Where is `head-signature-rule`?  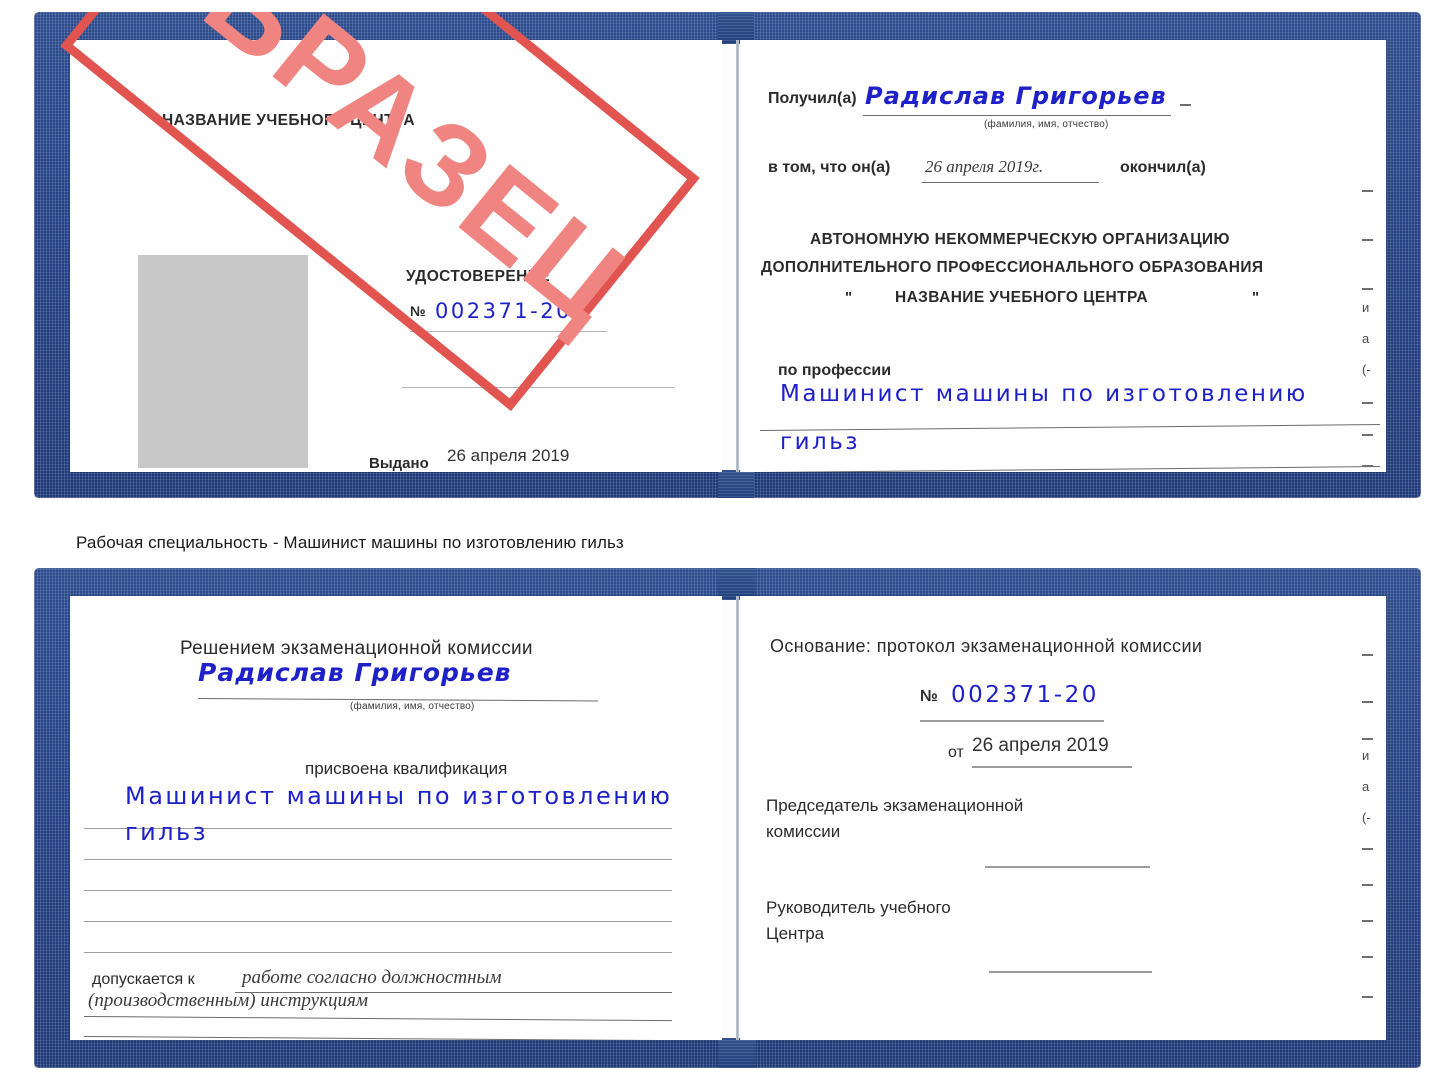
head-signature-rule is located at coordinates (1070, 972).